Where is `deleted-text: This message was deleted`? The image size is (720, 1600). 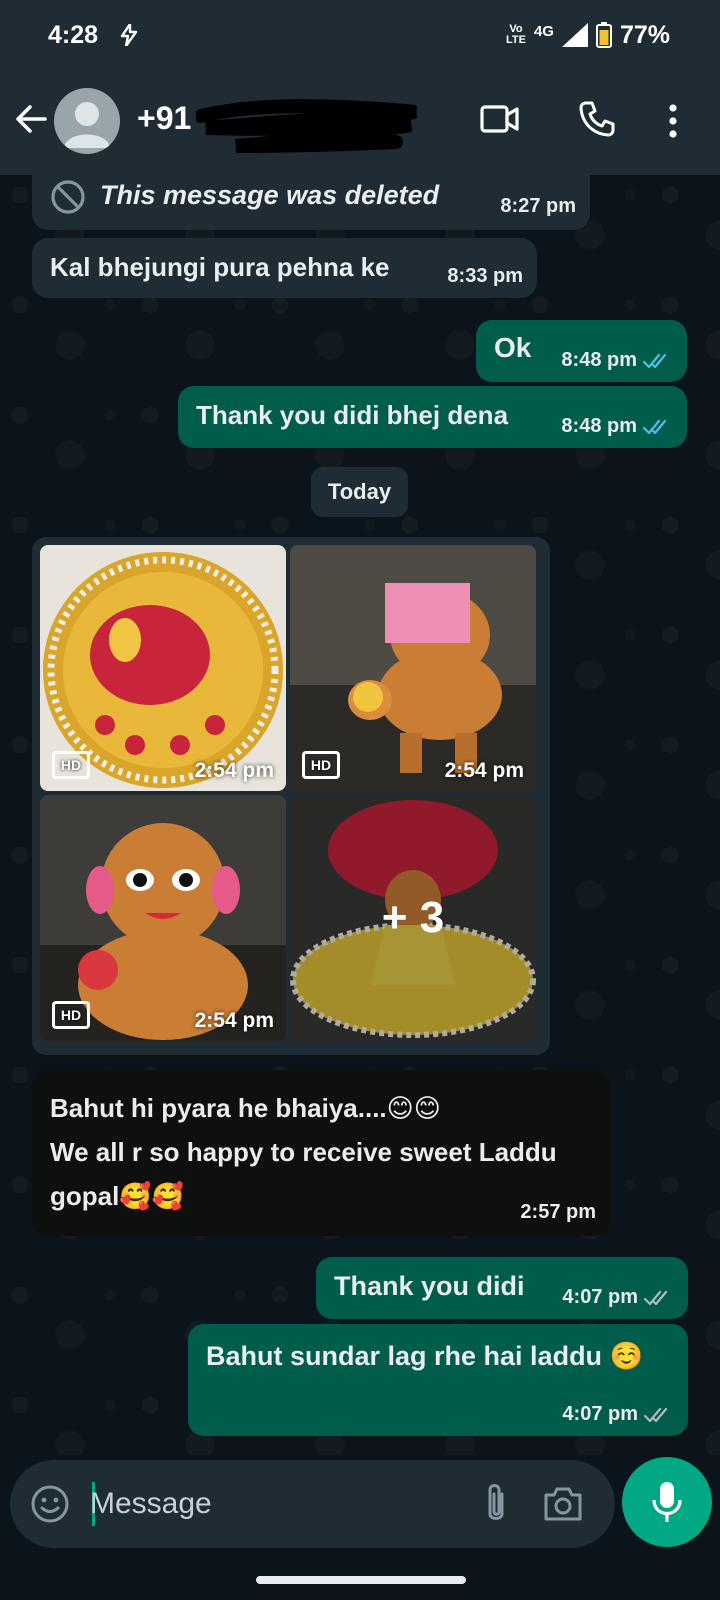
deleted-text: This message was deleted is located at coordinates (270, 195).